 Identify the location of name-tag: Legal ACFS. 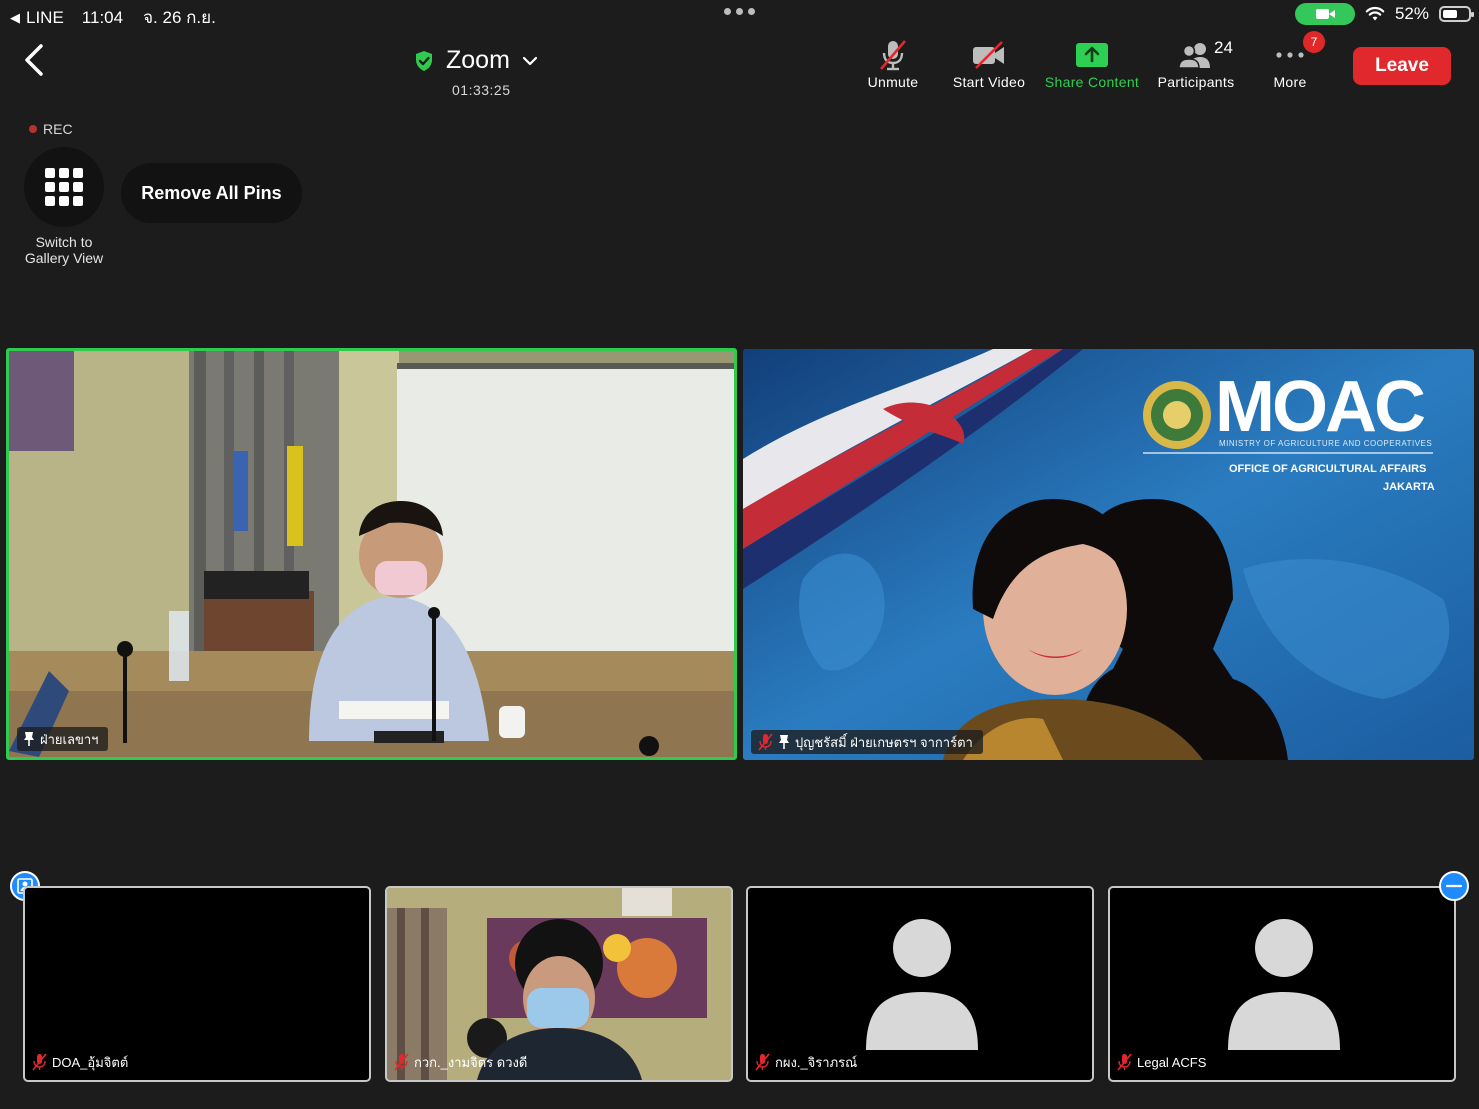
(1161, 1062).